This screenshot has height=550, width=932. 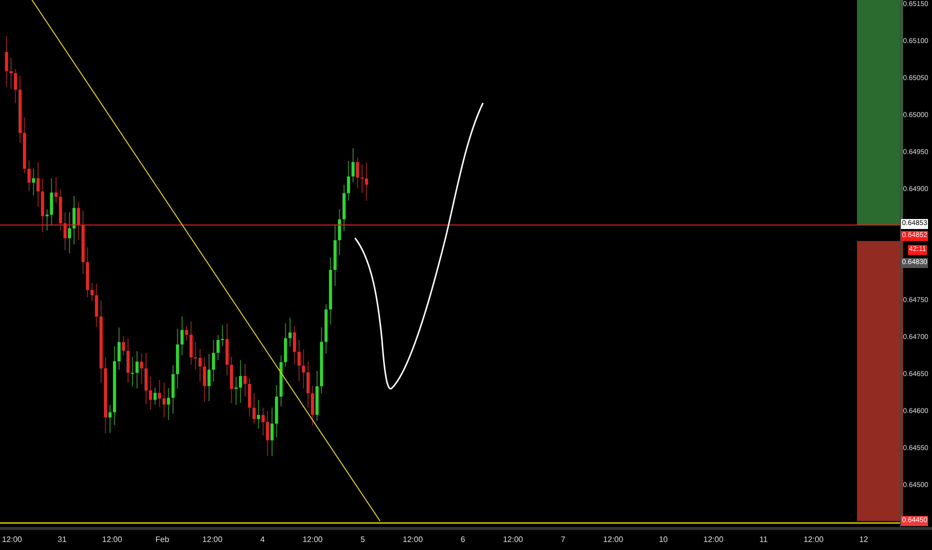 I want to click on time-label: 11, so click(x=763, y=540).